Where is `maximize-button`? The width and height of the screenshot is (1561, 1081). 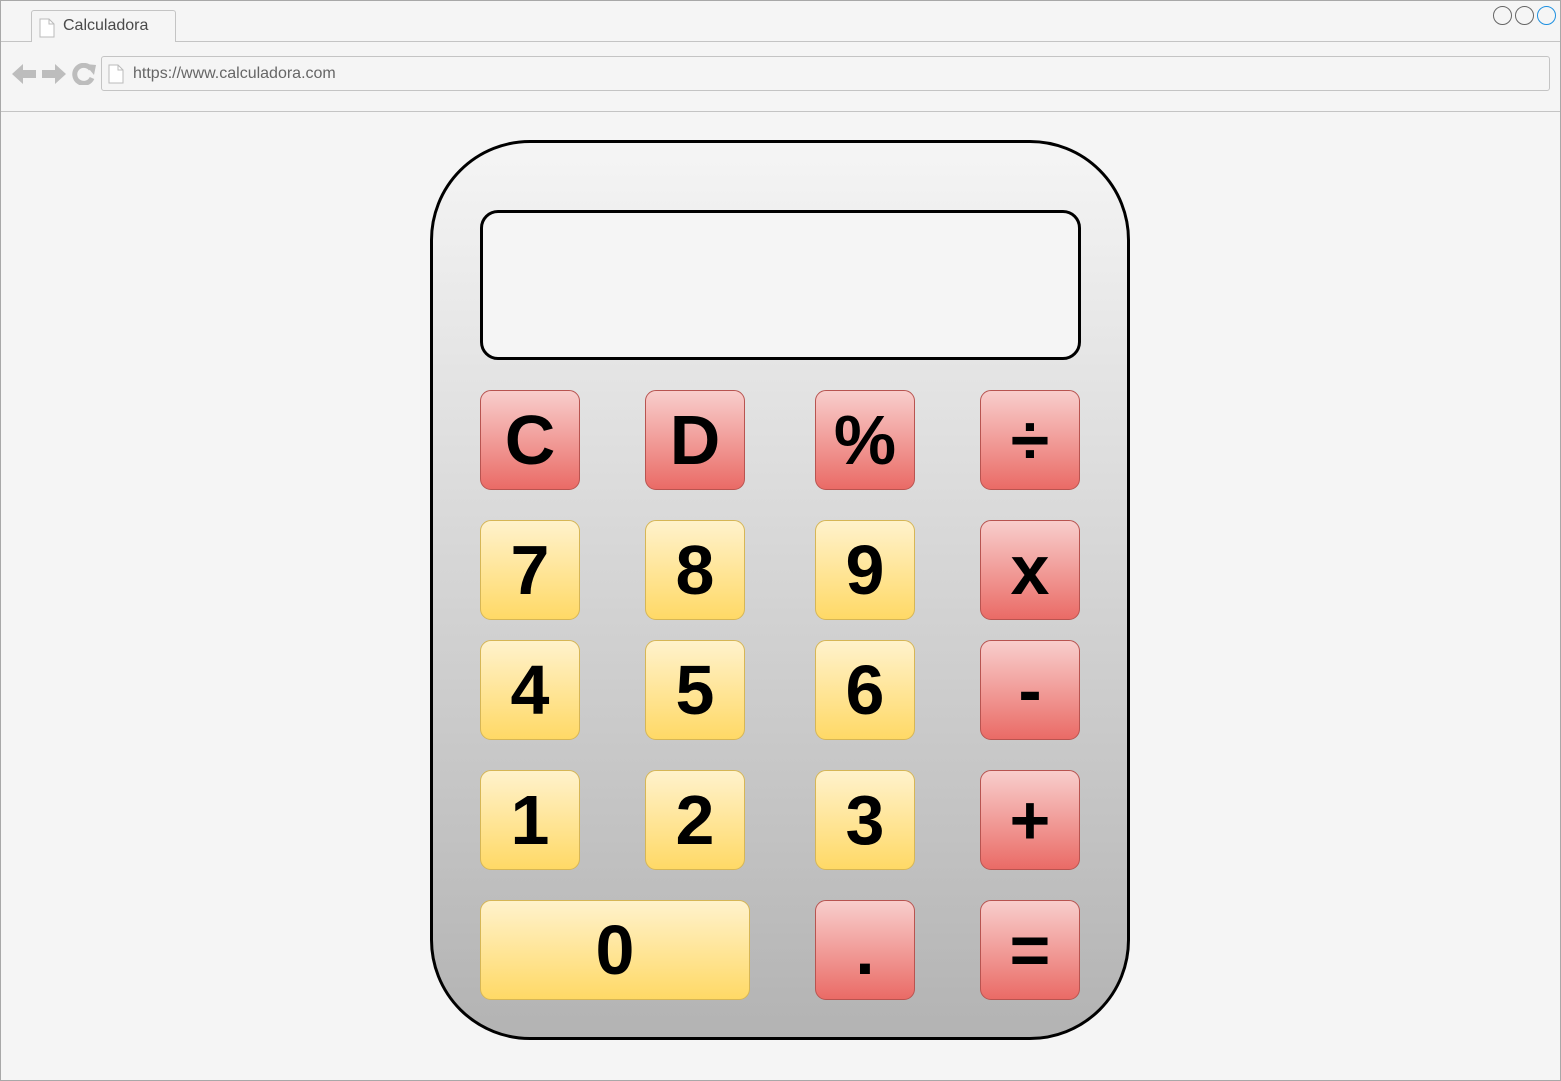 maximize-button is located at coordinates (1524, 15).